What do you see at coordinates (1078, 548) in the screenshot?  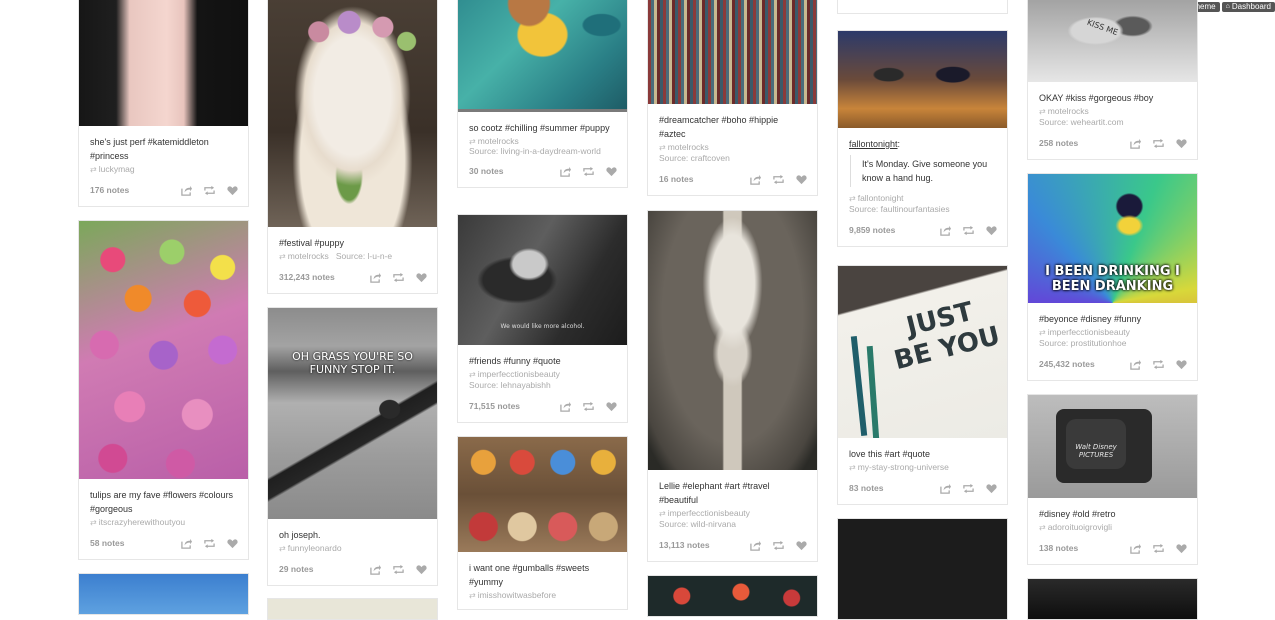 I see `note-count: 138 notes` at bounding box center [1078, 548].